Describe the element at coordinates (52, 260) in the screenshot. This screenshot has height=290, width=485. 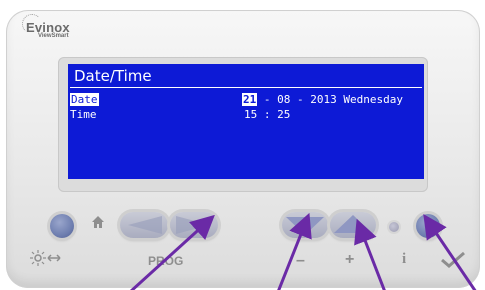
I see `sun-moon-icon` at that location.